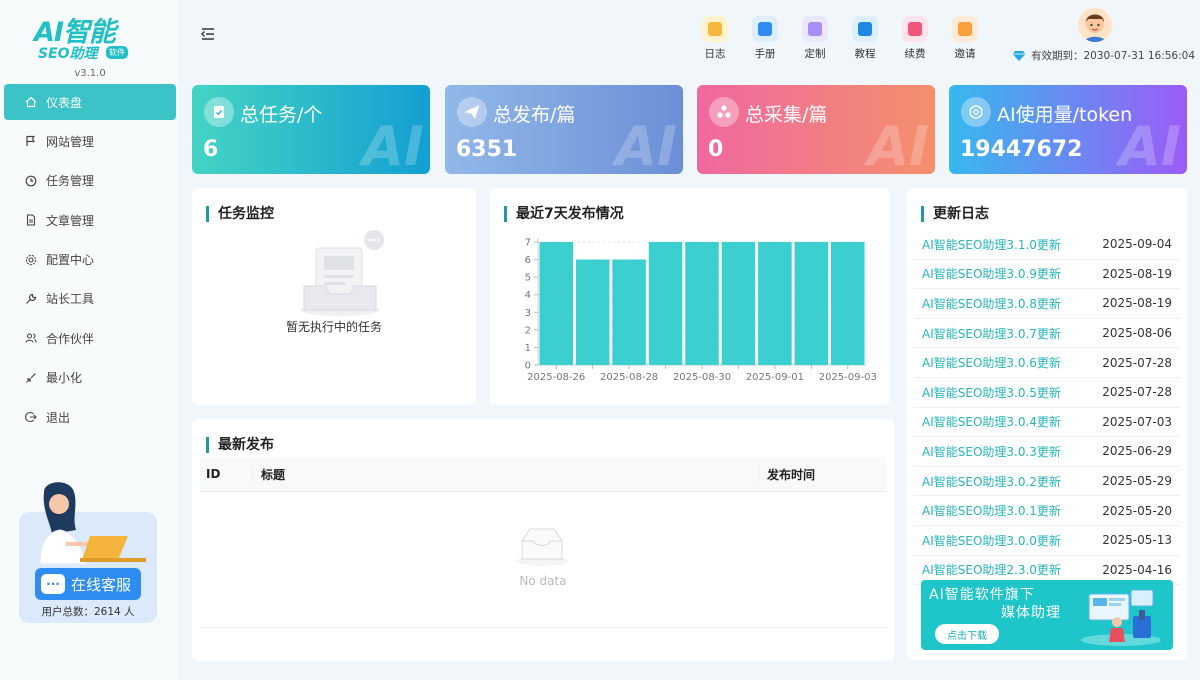 The width and height of the screenshot is (1200, 680). Describe the element at coordinates (1137, 303) in the screenshot. I see `changelog-entry-date: 2025-08-19` at that location.